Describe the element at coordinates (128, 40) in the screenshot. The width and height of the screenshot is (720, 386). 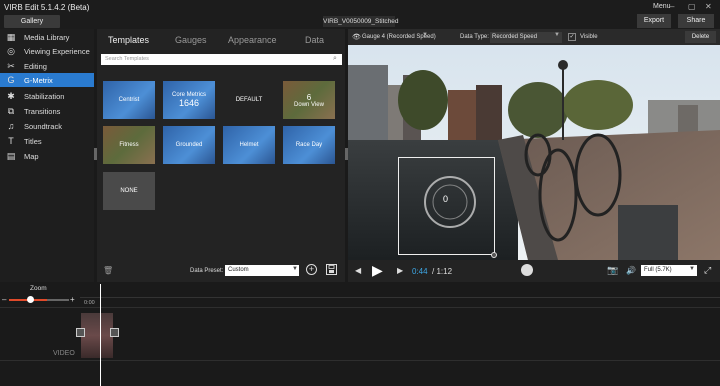
I see `tab-templates: Templates` at that location.